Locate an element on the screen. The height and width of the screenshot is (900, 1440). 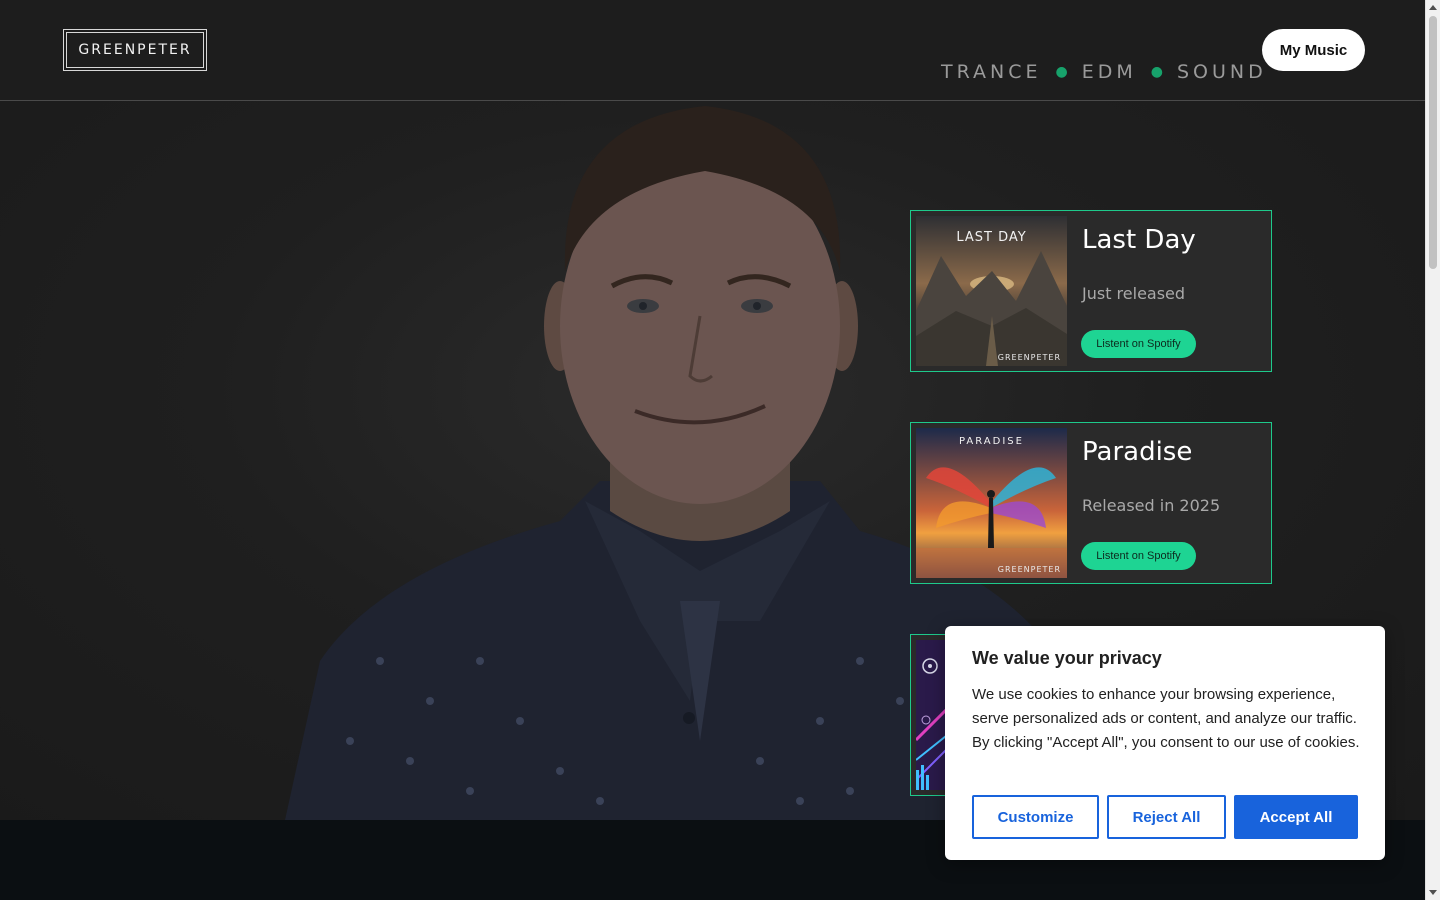
release-title: Paradise is located at coordinates (1137, 452).